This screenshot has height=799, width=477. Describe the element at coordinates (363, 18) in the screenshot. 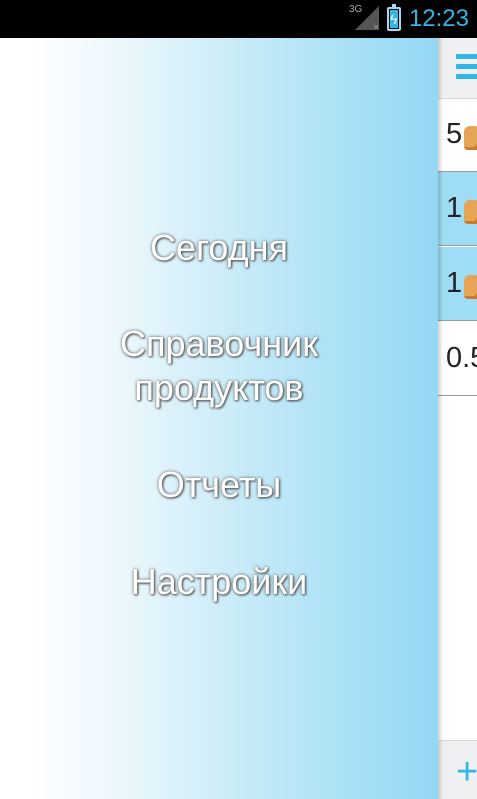

I see `signal-3g-icon: 3G ×` at that location.